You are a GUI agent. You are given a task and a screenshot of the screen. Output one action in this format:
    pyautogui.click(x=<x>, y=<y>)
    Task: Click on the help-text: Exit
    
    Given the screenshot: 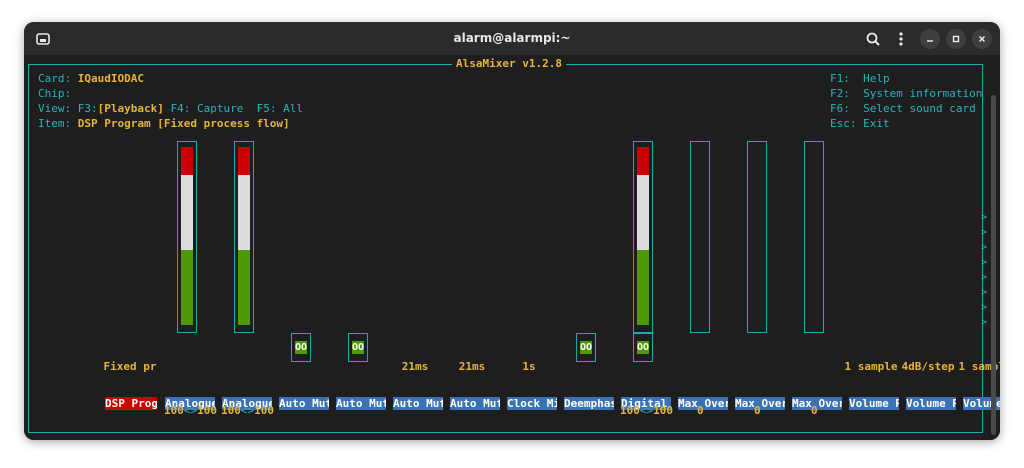 What is the action you would take?
    pyautogui.click(x=876, y=123)
    